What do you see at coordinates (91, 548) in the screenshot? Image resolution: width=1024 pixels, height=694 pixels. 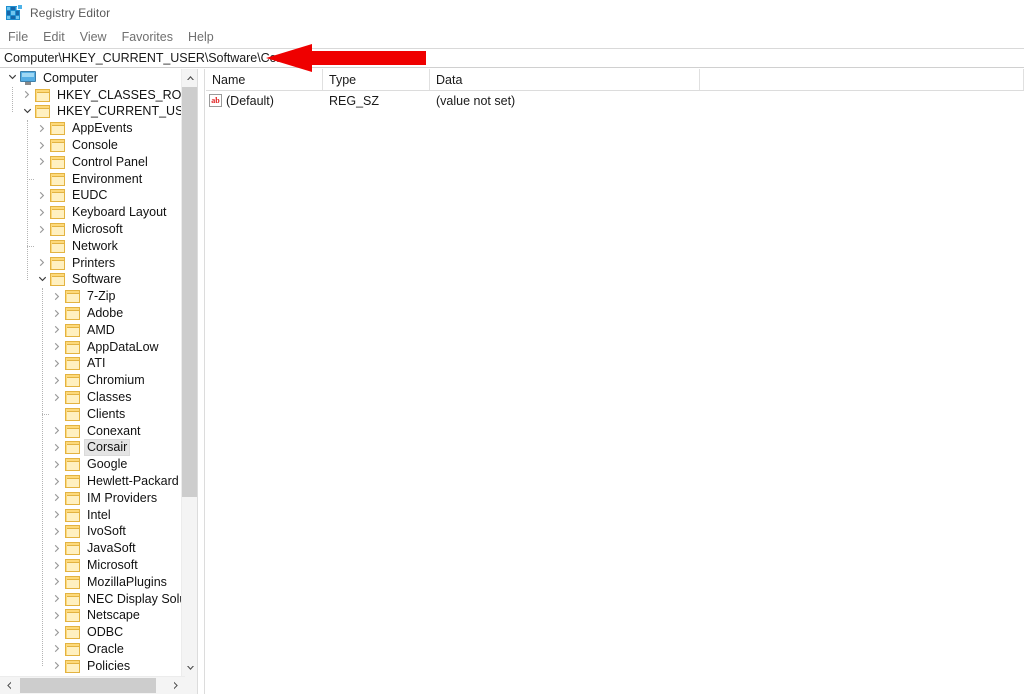 I see `tree-node: JavaSoft` at bounding box center [91, 548].